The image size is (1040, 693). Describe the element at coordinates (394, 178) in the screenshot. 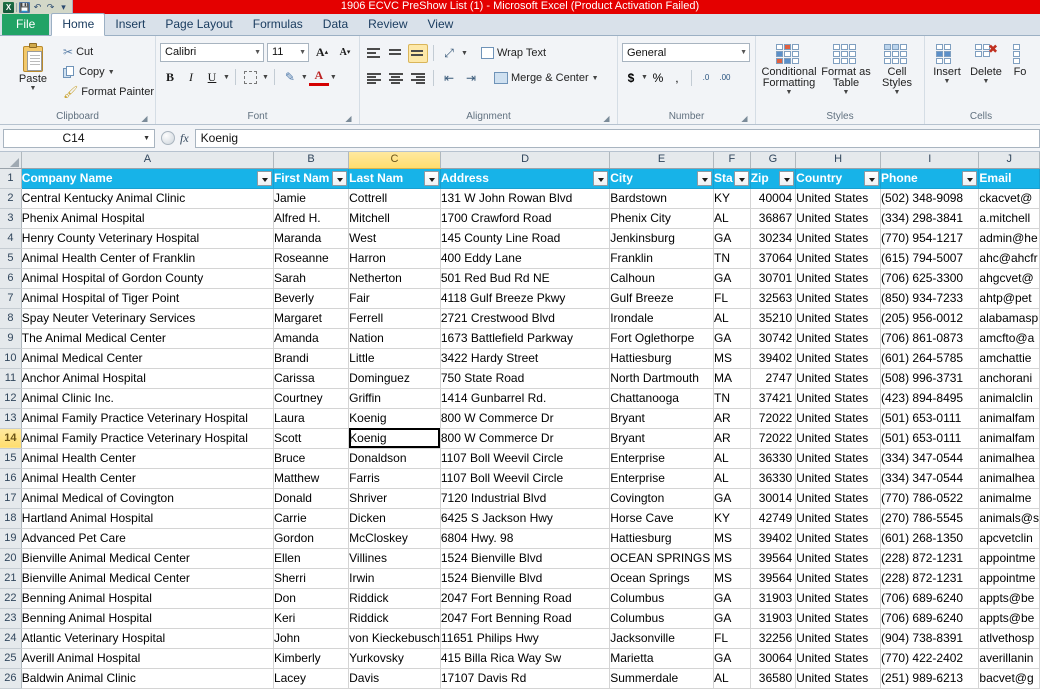

I see `header-cell-c1: Last Nam` at that location.